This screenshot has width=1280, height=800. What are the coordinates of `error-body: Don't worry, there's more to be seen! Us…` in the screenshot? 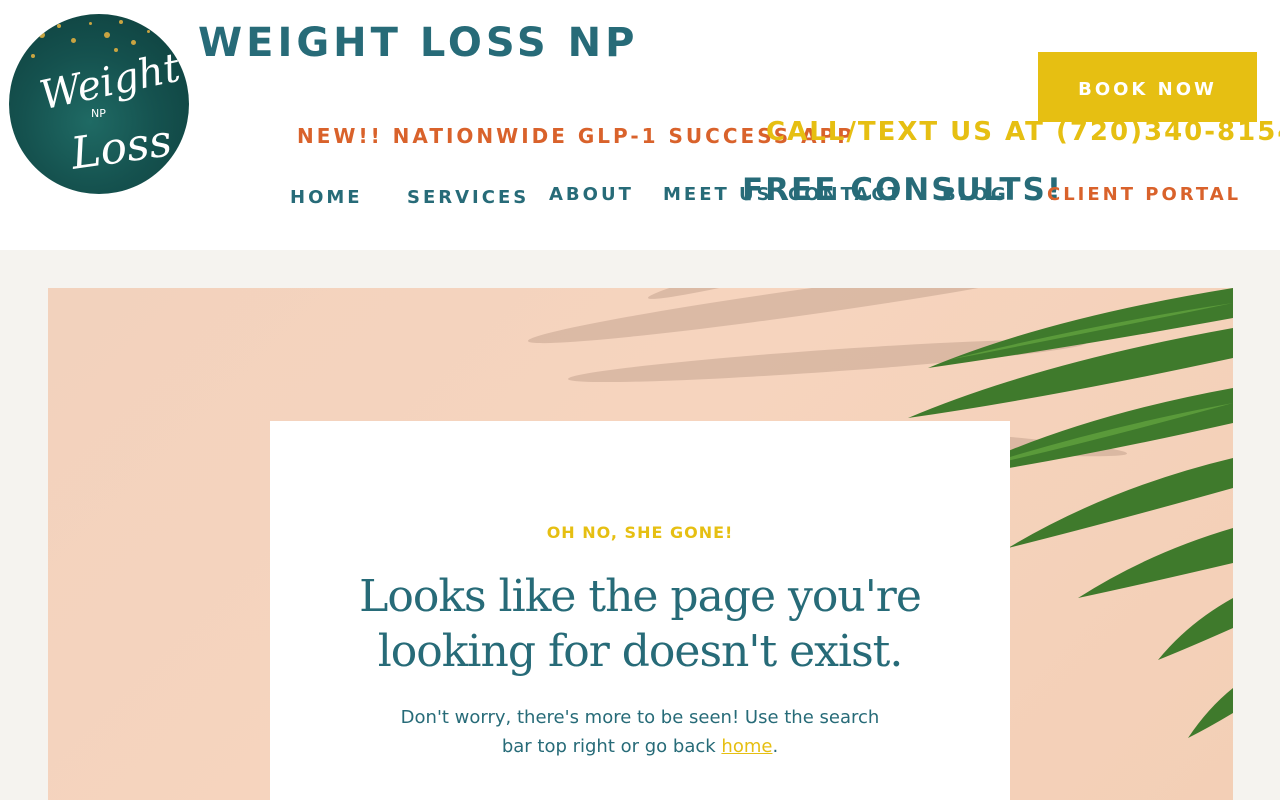 It's located at (640, 732).